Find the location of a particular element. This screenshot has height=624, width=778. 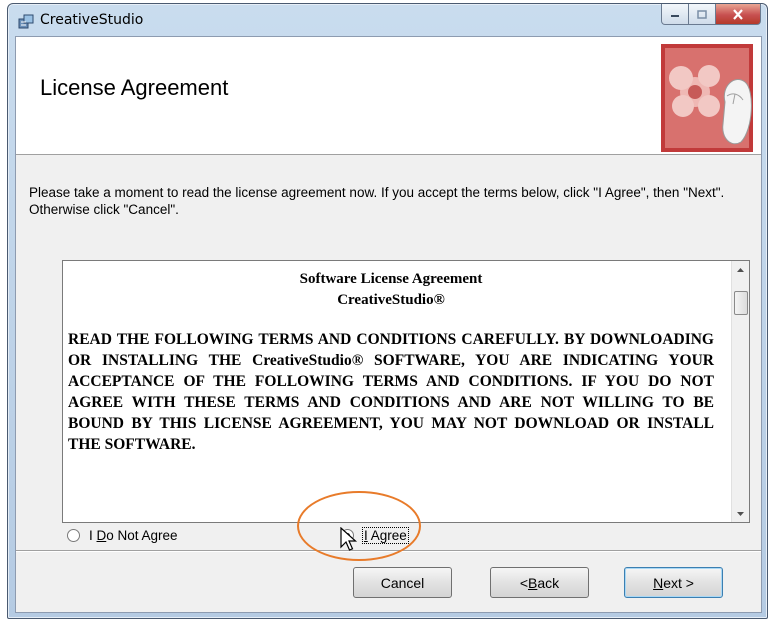

license-product-name: CreativeStudio® is located at coordinates (391, 300).